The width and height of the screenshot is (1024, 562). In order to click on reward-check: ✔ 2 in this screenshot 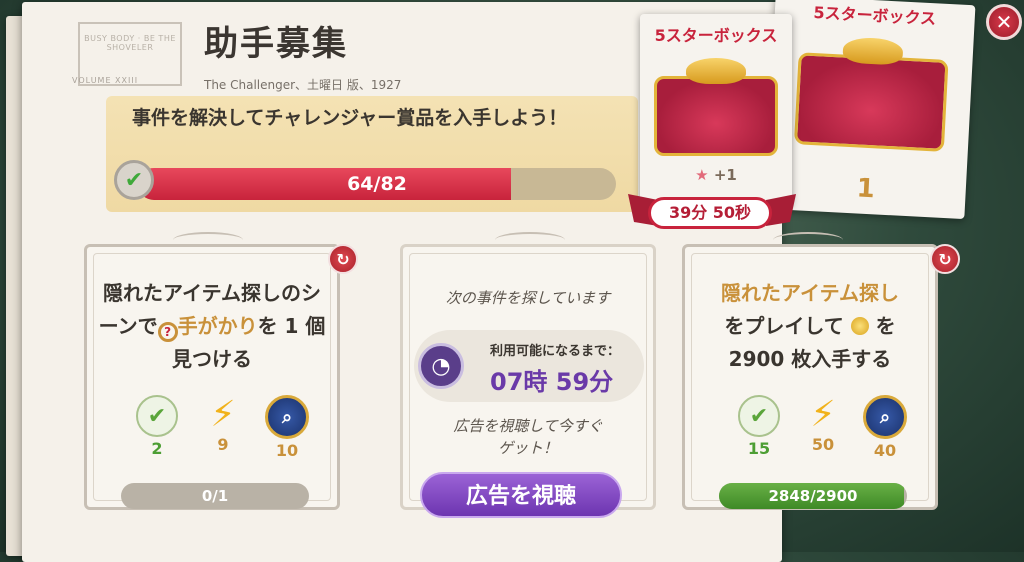, I will do `click(157, 426)`.